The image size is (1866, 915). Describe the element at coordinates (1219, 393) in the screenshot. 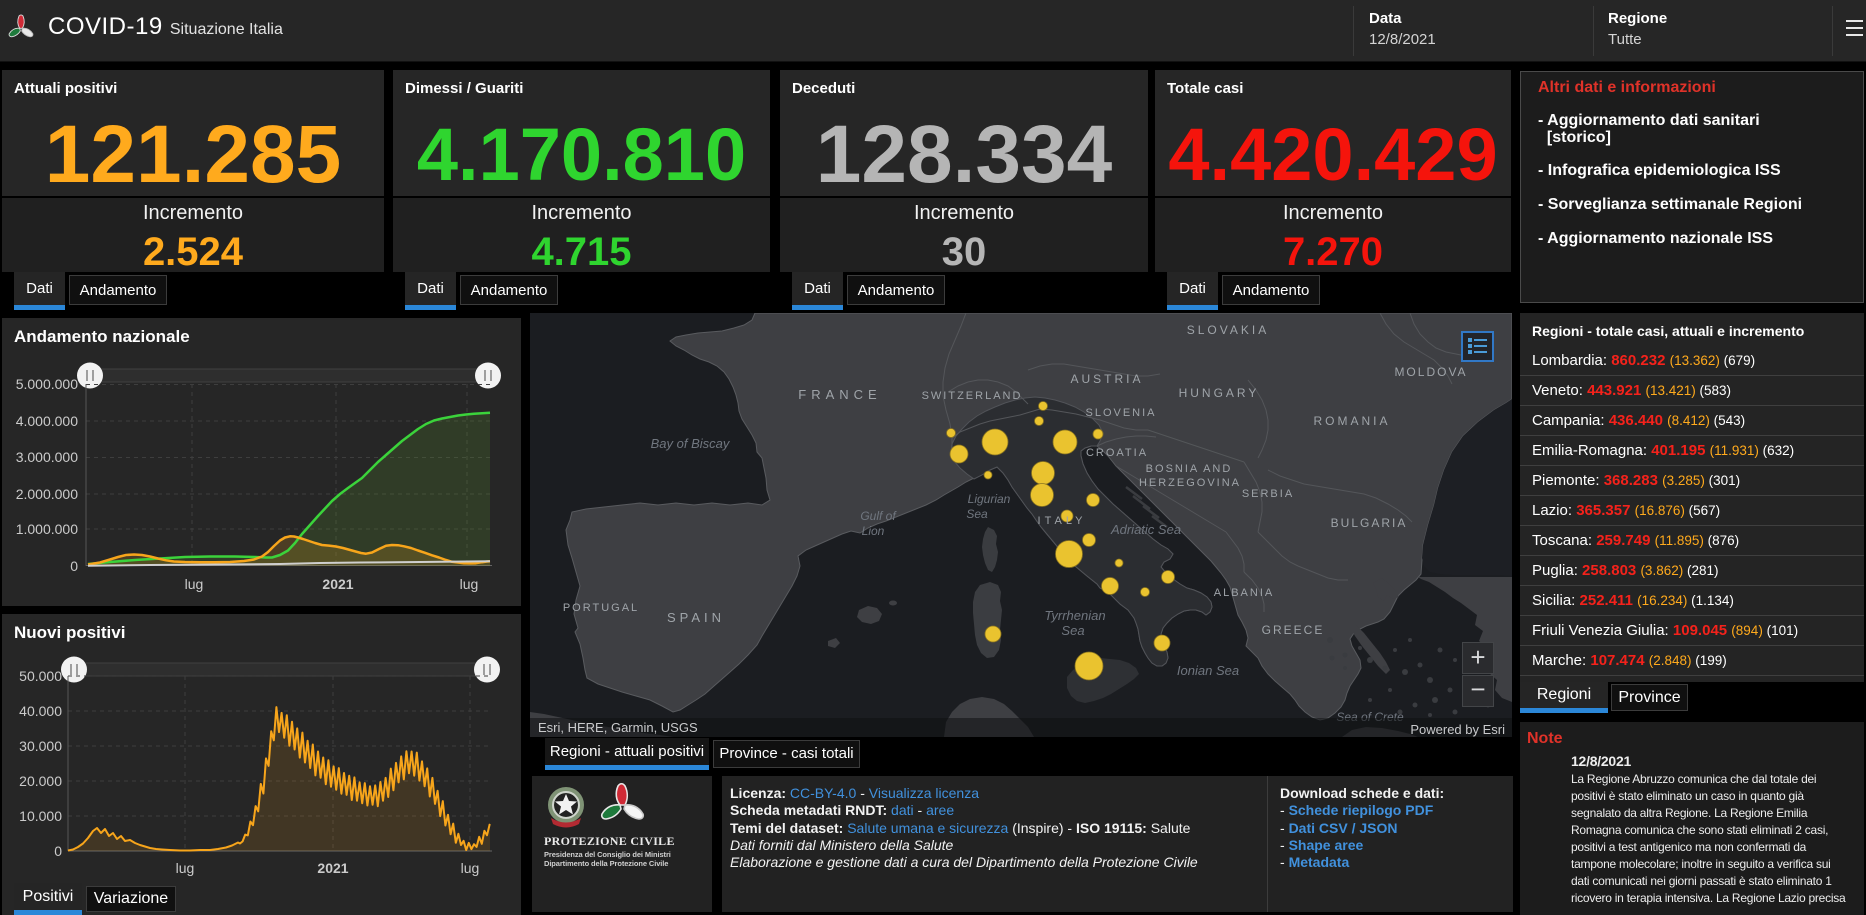

I see `svg-text: HUNGARY` at that location.